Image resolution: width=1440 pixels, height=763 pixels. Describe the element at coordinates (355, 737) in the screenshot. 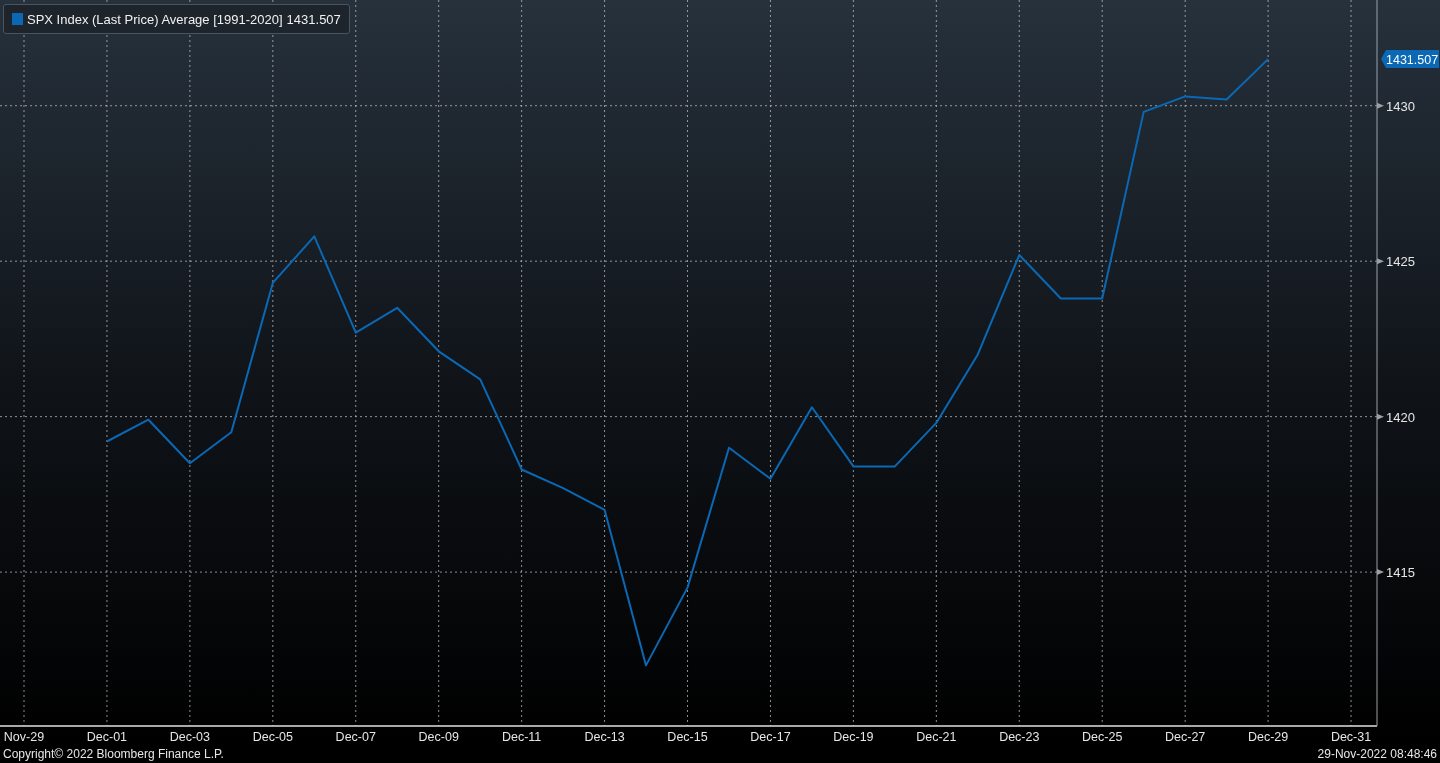

I see `x-axis-label: Dec-07` at that location.